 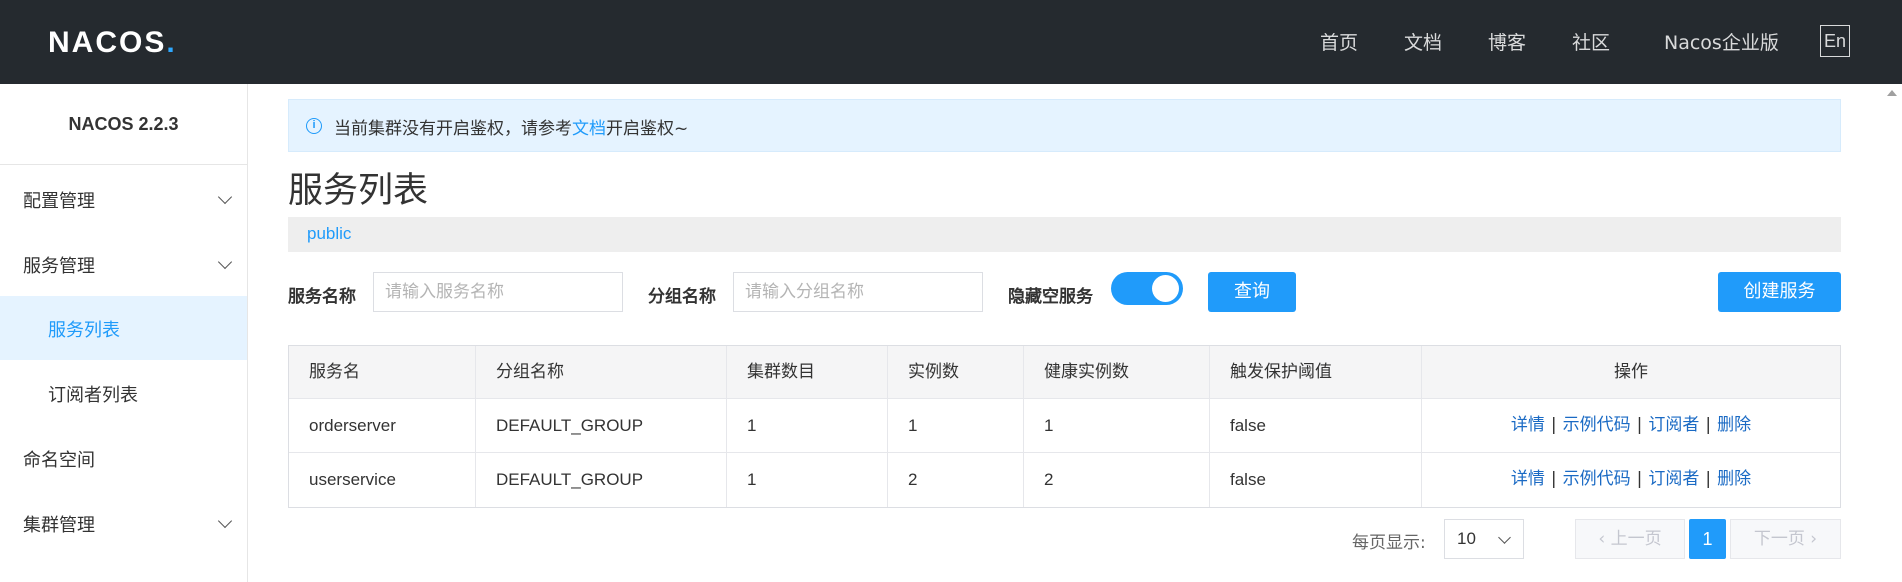 What do you see at coordinates (59, 525) in the screenshot?
I see `sidebar-item-label: 集群管理` at bounding box center [59, 525].